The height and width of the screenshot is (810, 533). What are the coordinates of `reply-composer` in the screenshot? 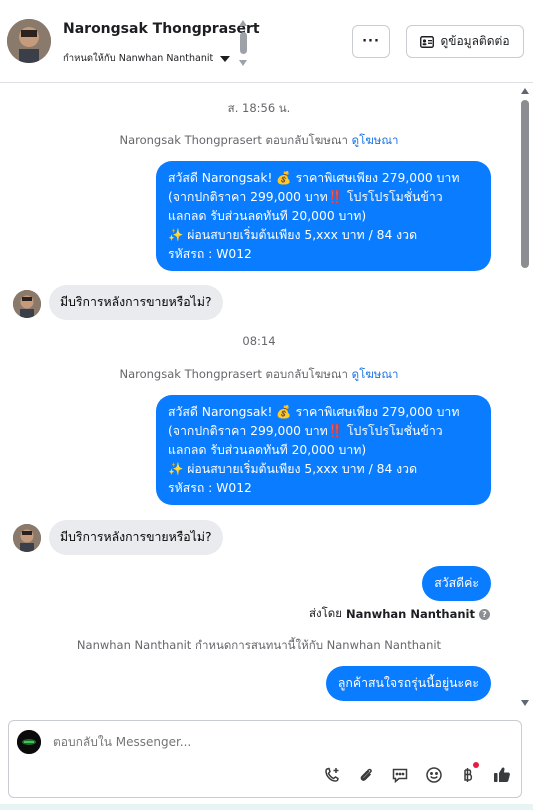 It's located at (265, 759).